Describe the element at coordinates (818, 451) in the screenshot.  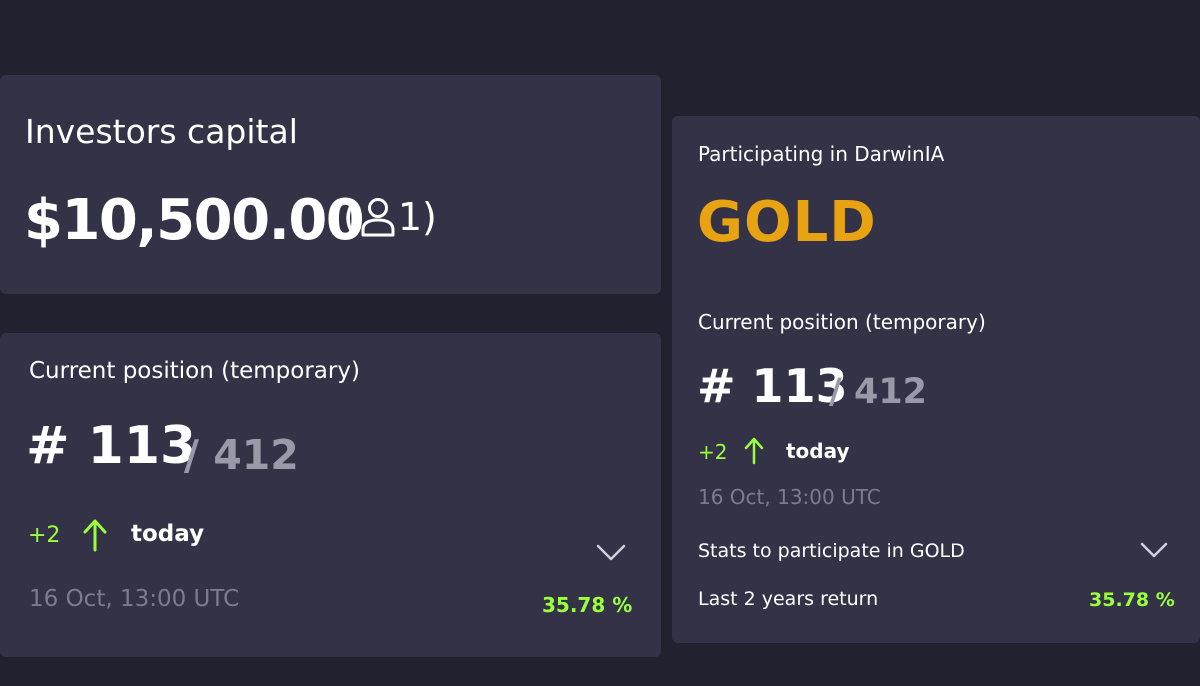
I see `darwinia-change-period: today` at that location.